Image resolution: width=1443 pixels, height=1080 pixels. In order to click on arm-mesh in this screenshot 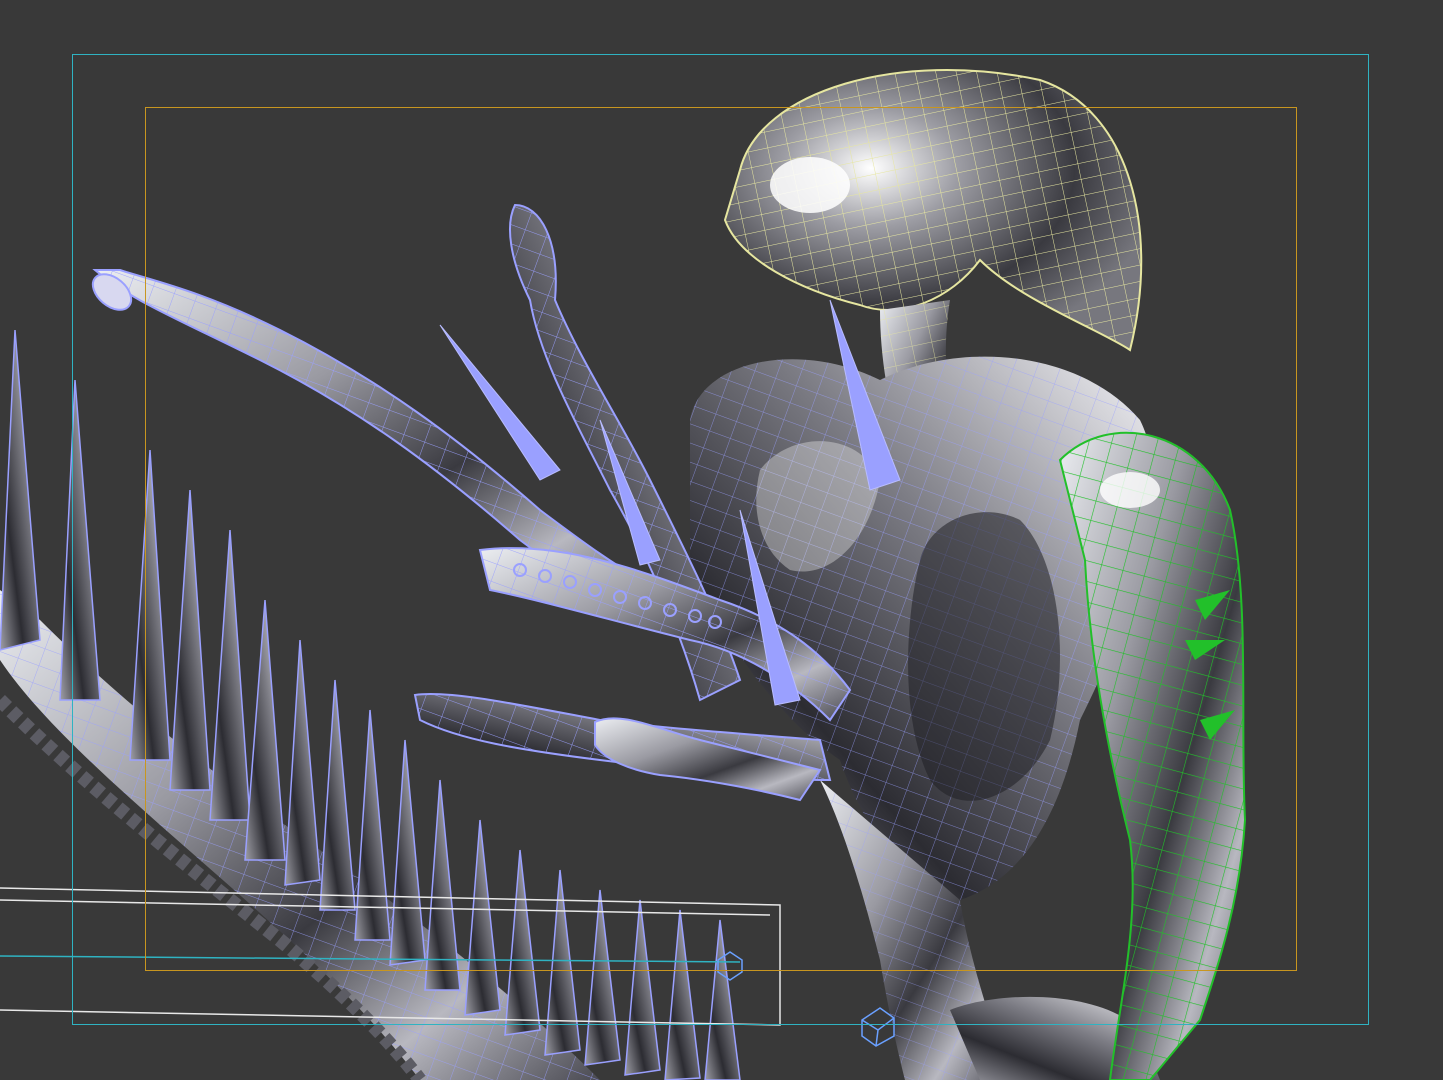, I will do `click(1152, 755)`.